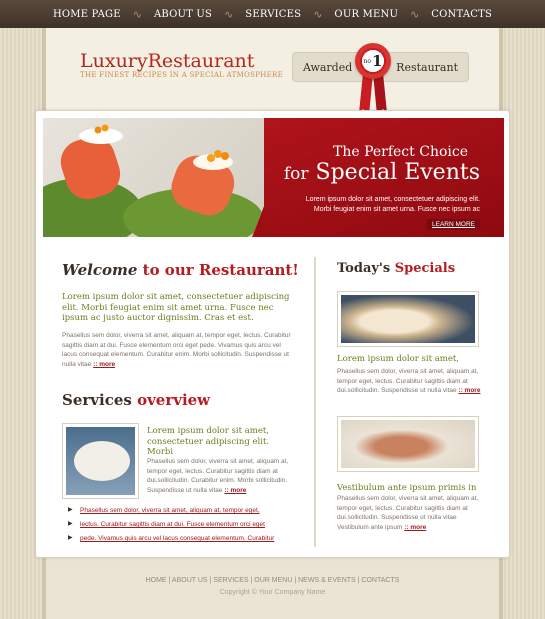 The height and width of the screenshot is (619, 545). Describe the element at coordinates (156, 580) in the screenshot. I see `footer-link-home: HOME` at that location.